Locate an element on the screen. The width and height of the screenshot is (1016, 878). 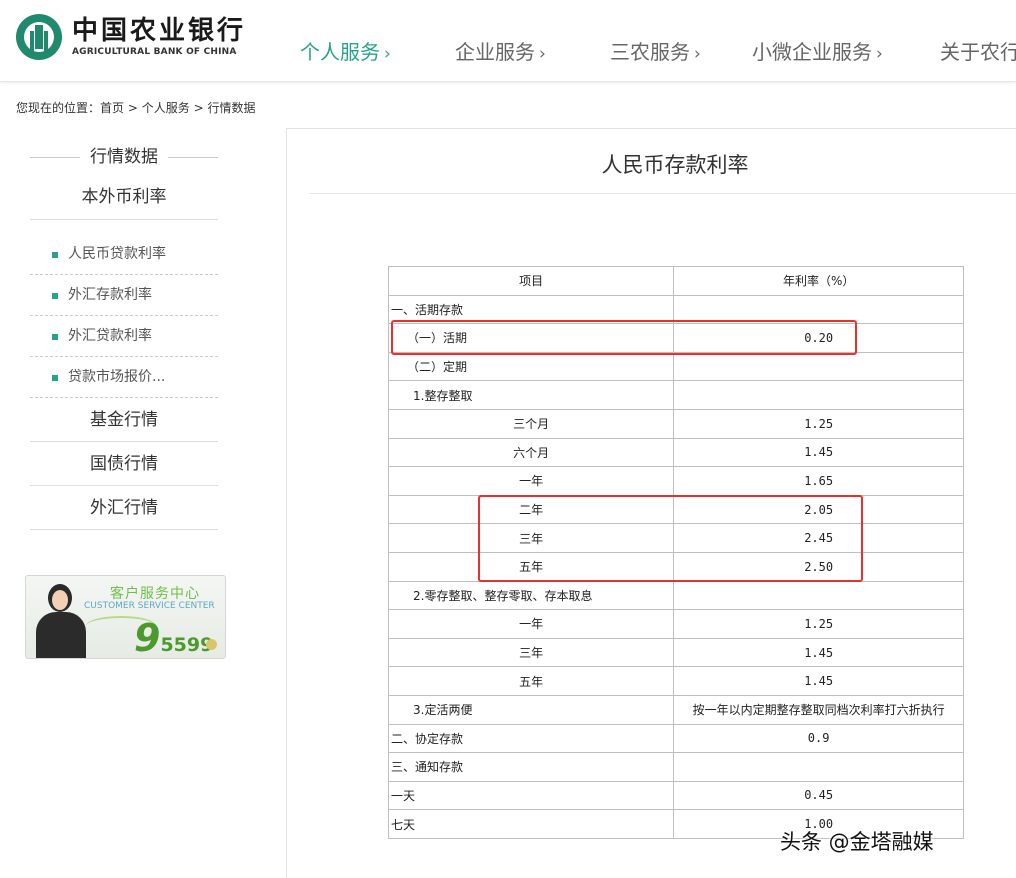
customer-service-banner: 客户服务中心 CUSTOMER SERVICE CENTER 95599 is located at coordinates (125, 617).